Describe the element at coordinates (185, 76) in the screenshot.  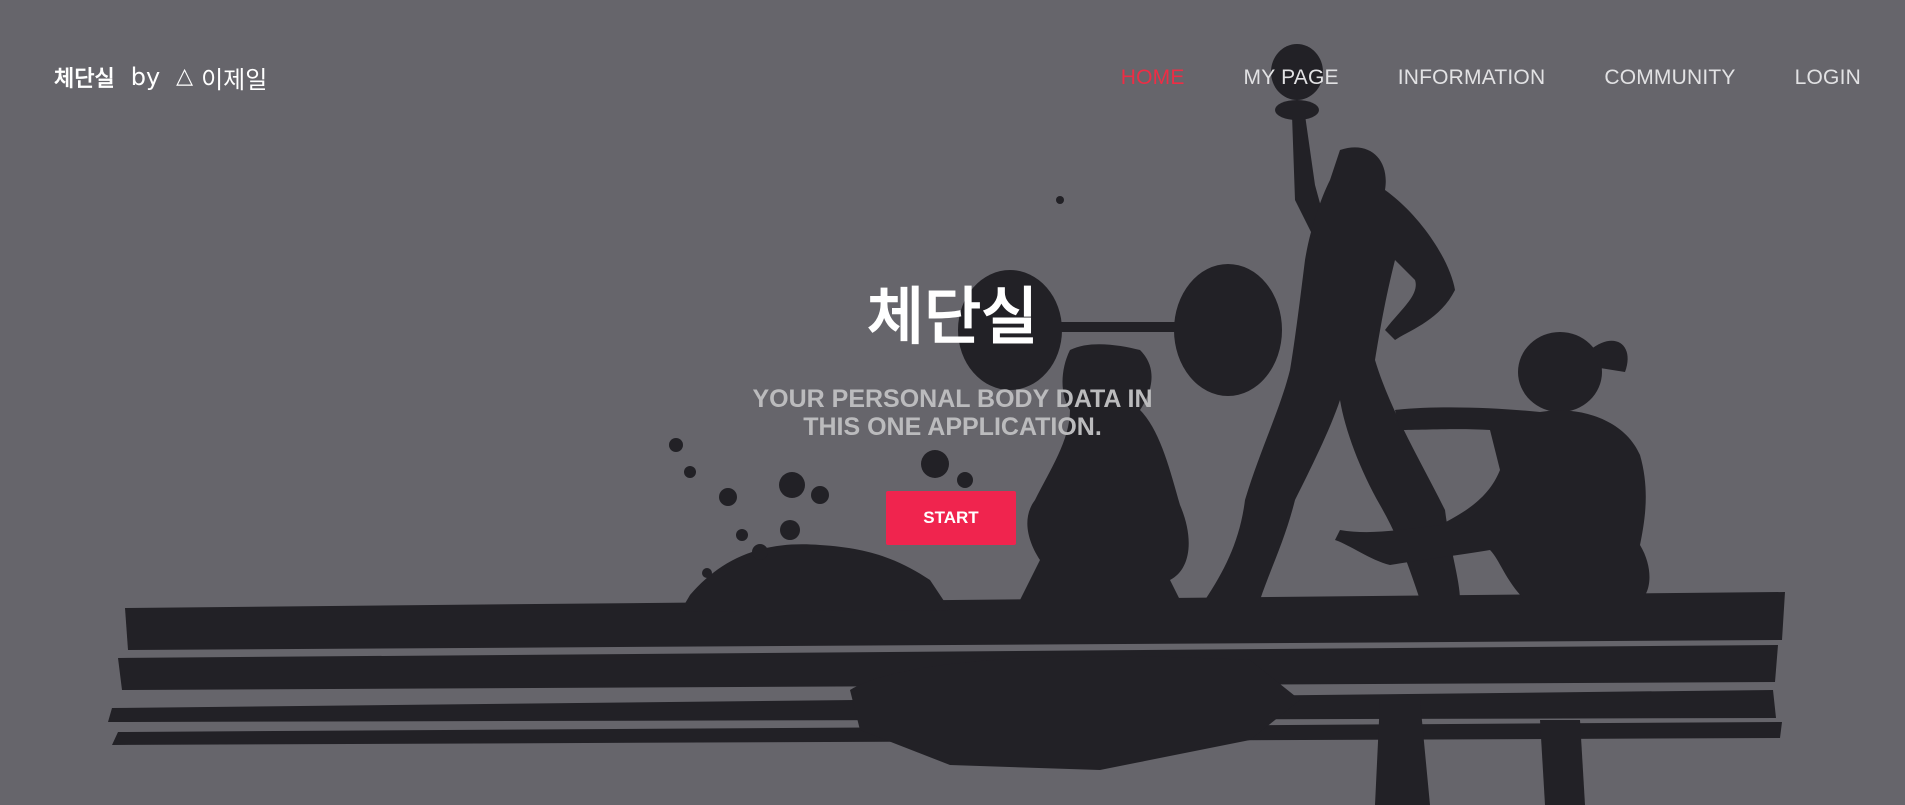
I see `triangle-icon: △` at that location.